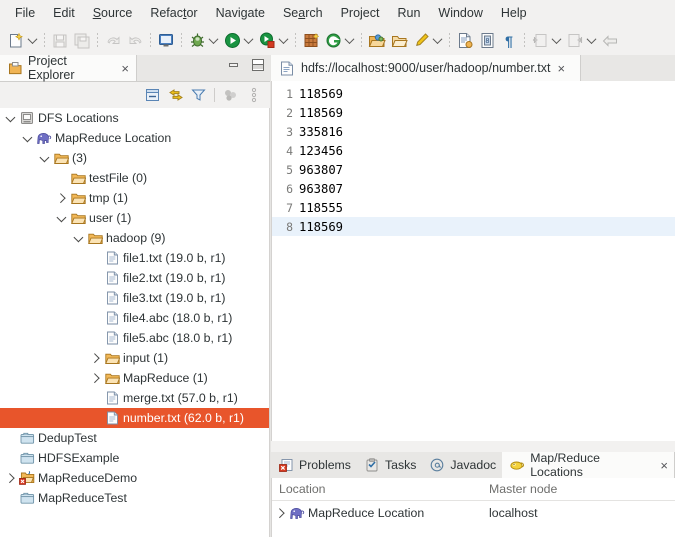 This screenshot has height=537, width=675. I want to click on skip-breakpoints-dropdown-arrow, so click(437, 41).